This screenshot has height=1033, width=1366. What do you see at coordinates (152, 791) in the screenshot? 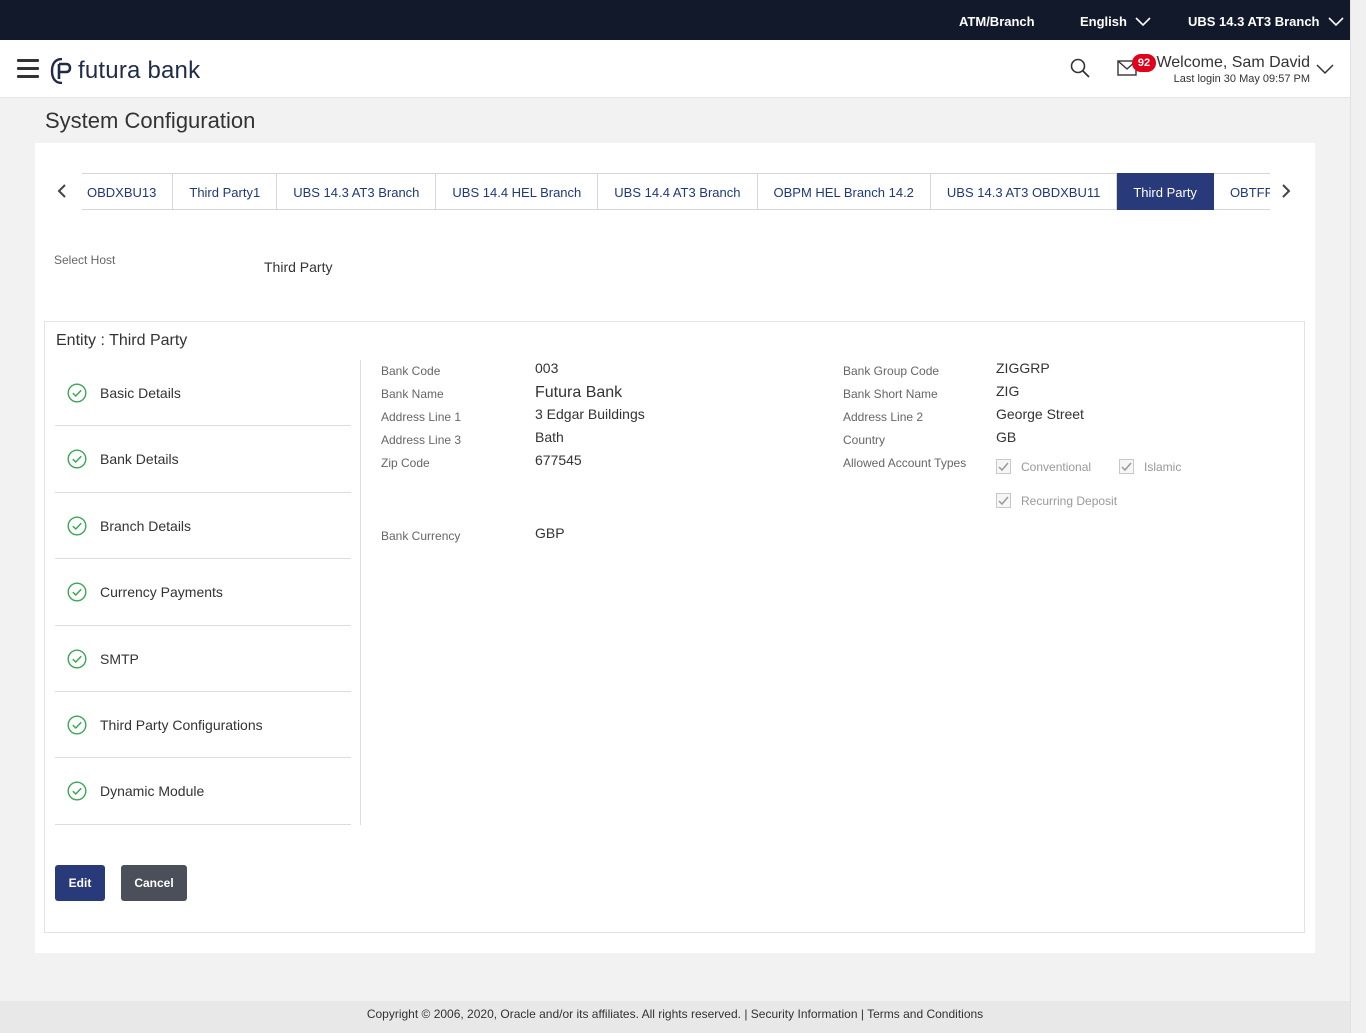
I see `step-label: Dynamic Module` at bounding box center [152, 791].